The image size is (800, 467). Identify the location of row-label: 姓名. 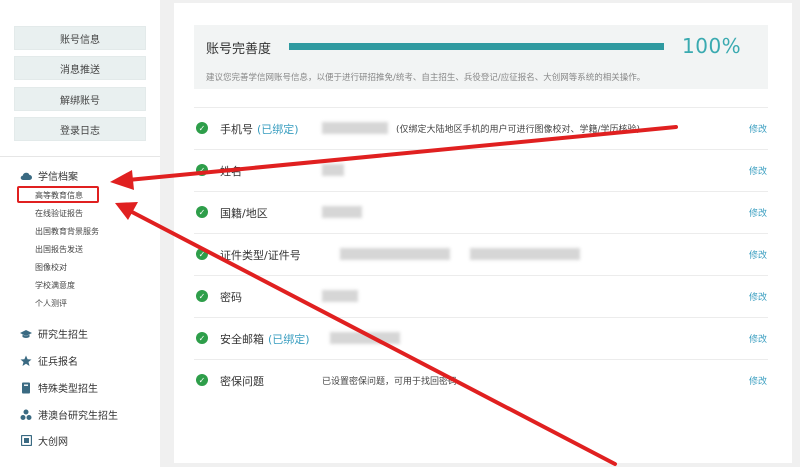
(231, 171).